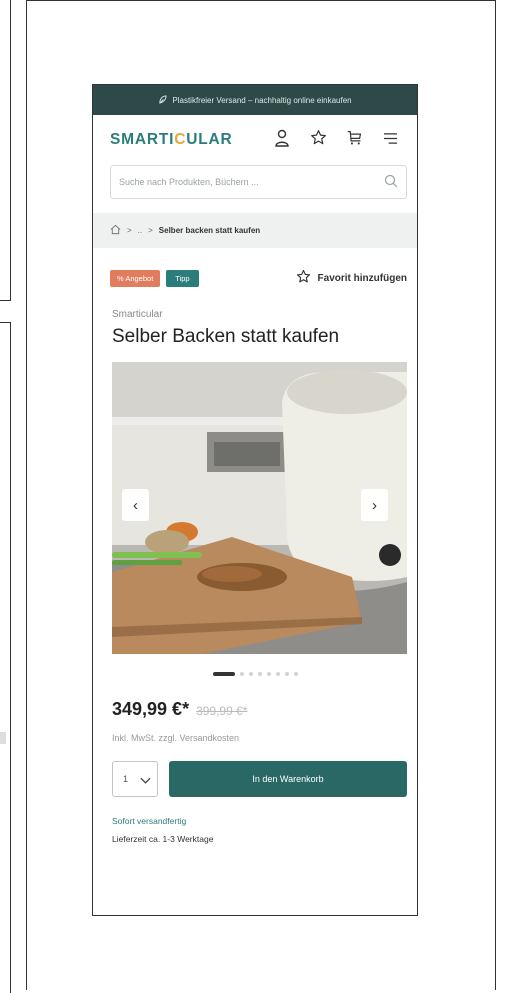 The height and width of the screenshot is (993, 506). Describe the element at coordinates (176, 738) in the screenshot. I see `tax-note: Inkl. MwSt. zzgl. Versandkosten` at that location.